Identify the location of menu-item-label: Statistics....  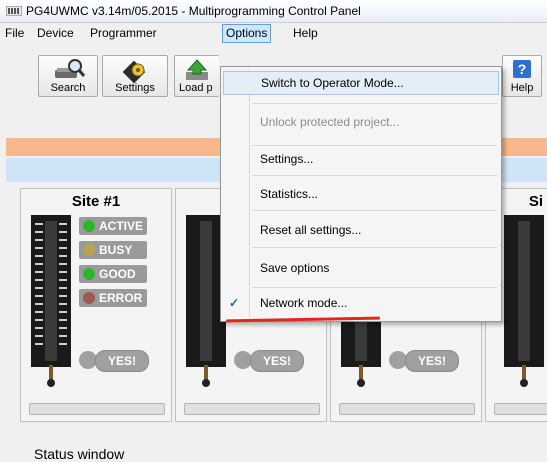
(289, 194).